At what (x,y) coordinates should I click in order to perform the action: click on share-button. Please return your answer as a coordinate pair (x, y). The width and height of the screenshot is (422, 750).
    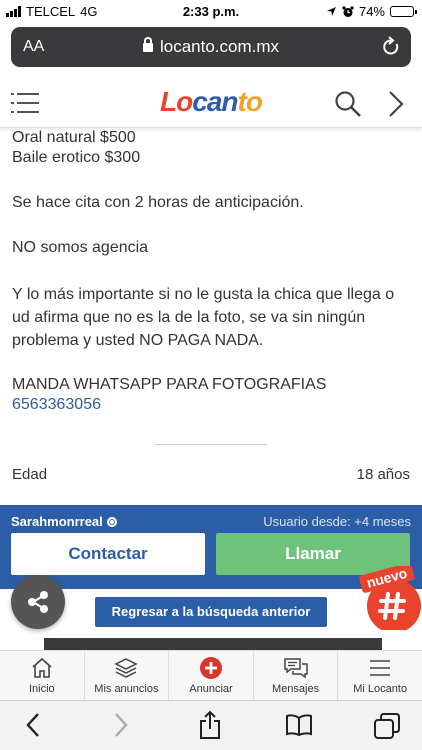
    Looking at the image, I should click on (38, 602).